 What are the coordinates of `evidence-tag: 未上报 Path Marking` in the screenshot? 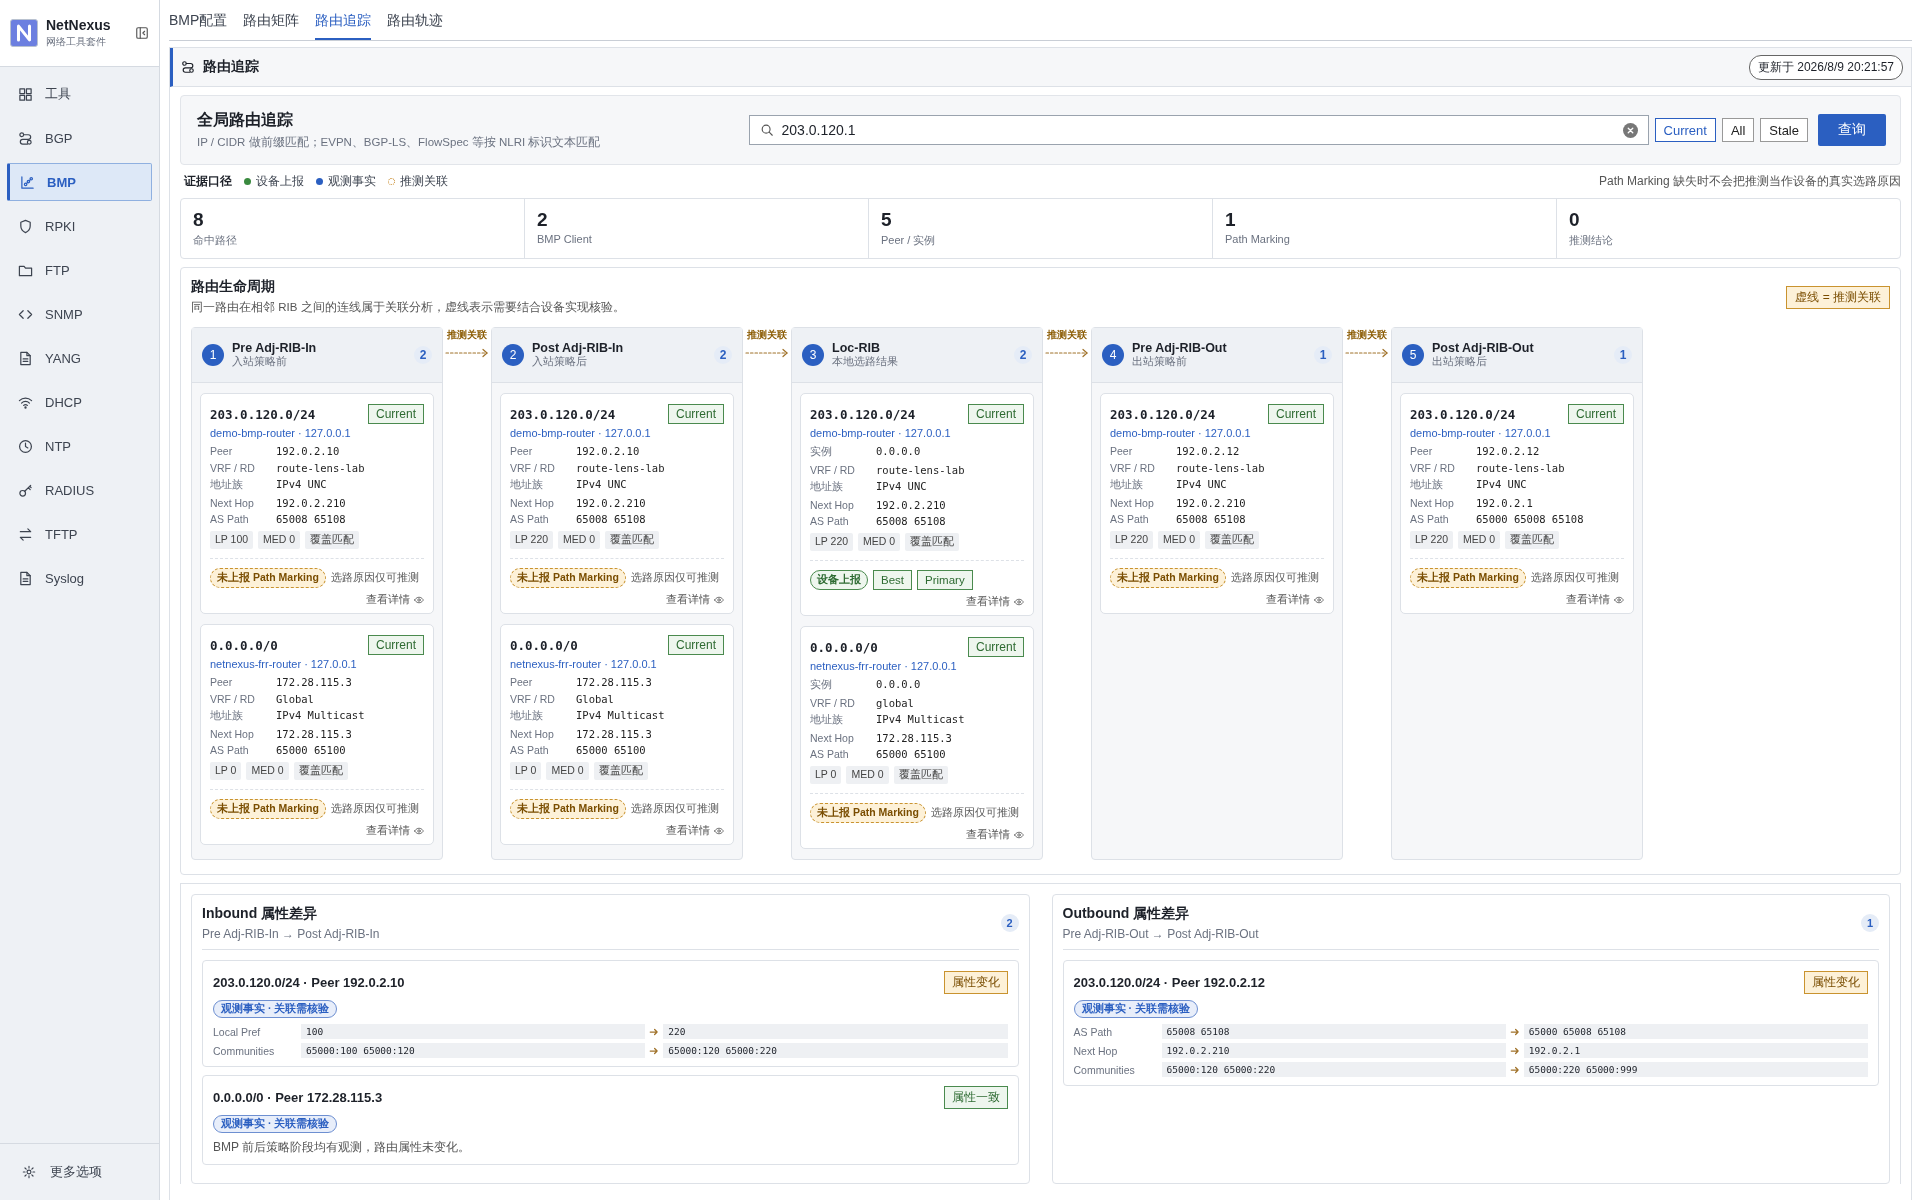 It's located at (568, 809).